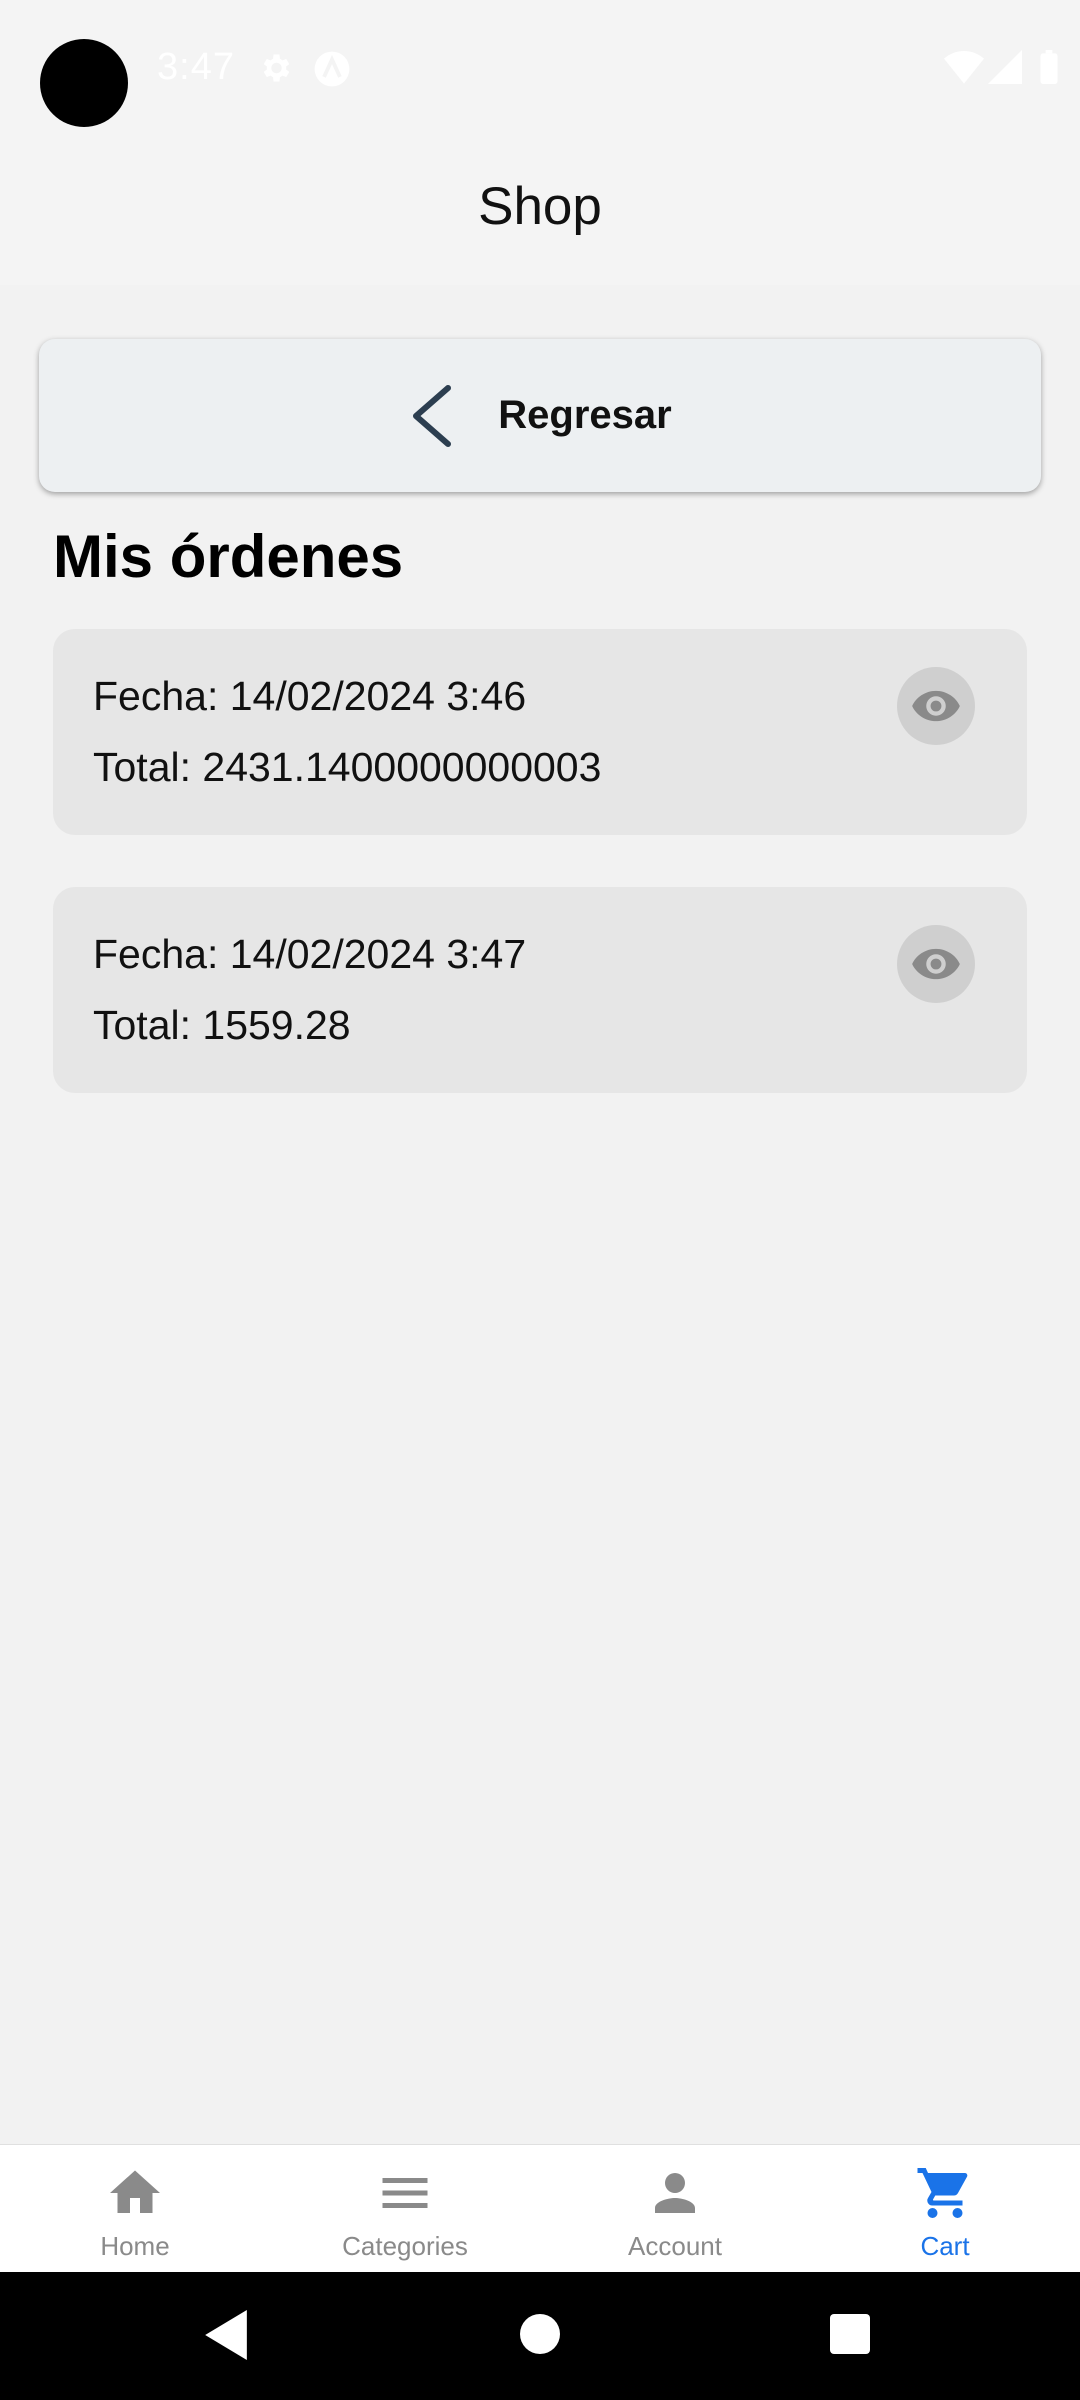 The image size is (1080, 2400). I want to click on app-title: Shop, so click(540, 206).